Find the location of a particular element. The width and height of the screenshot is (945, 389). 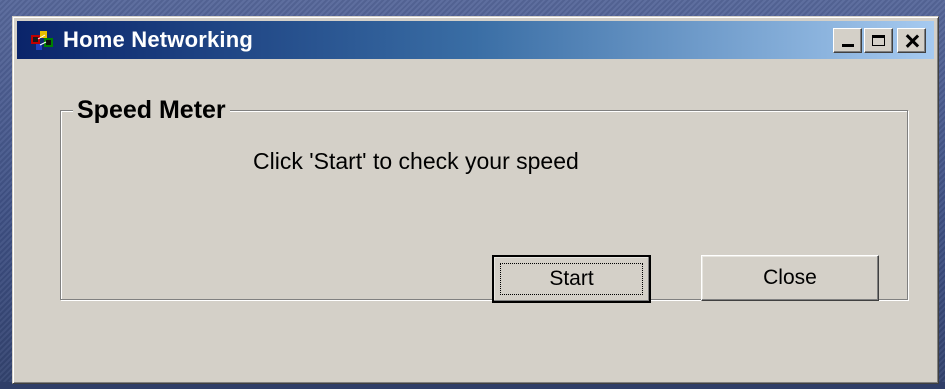

start-button-label: Start is located at coordinates (571, 278).